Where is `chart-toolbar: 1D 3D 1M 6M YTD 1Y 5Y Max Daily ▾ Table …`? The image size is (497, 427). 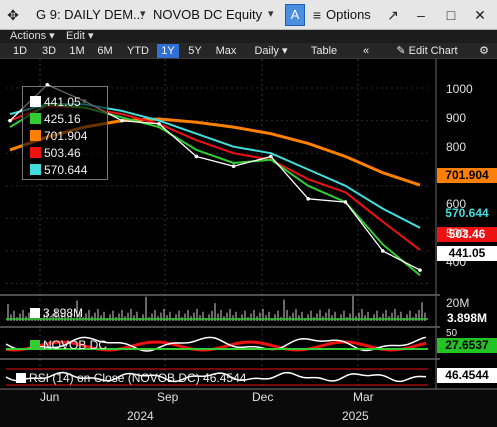
chart-toolbar: 1D 3D 1M 6M YTD 1Y 5Y Max Daily ▾ Table … is located at coordinates (248, 51).